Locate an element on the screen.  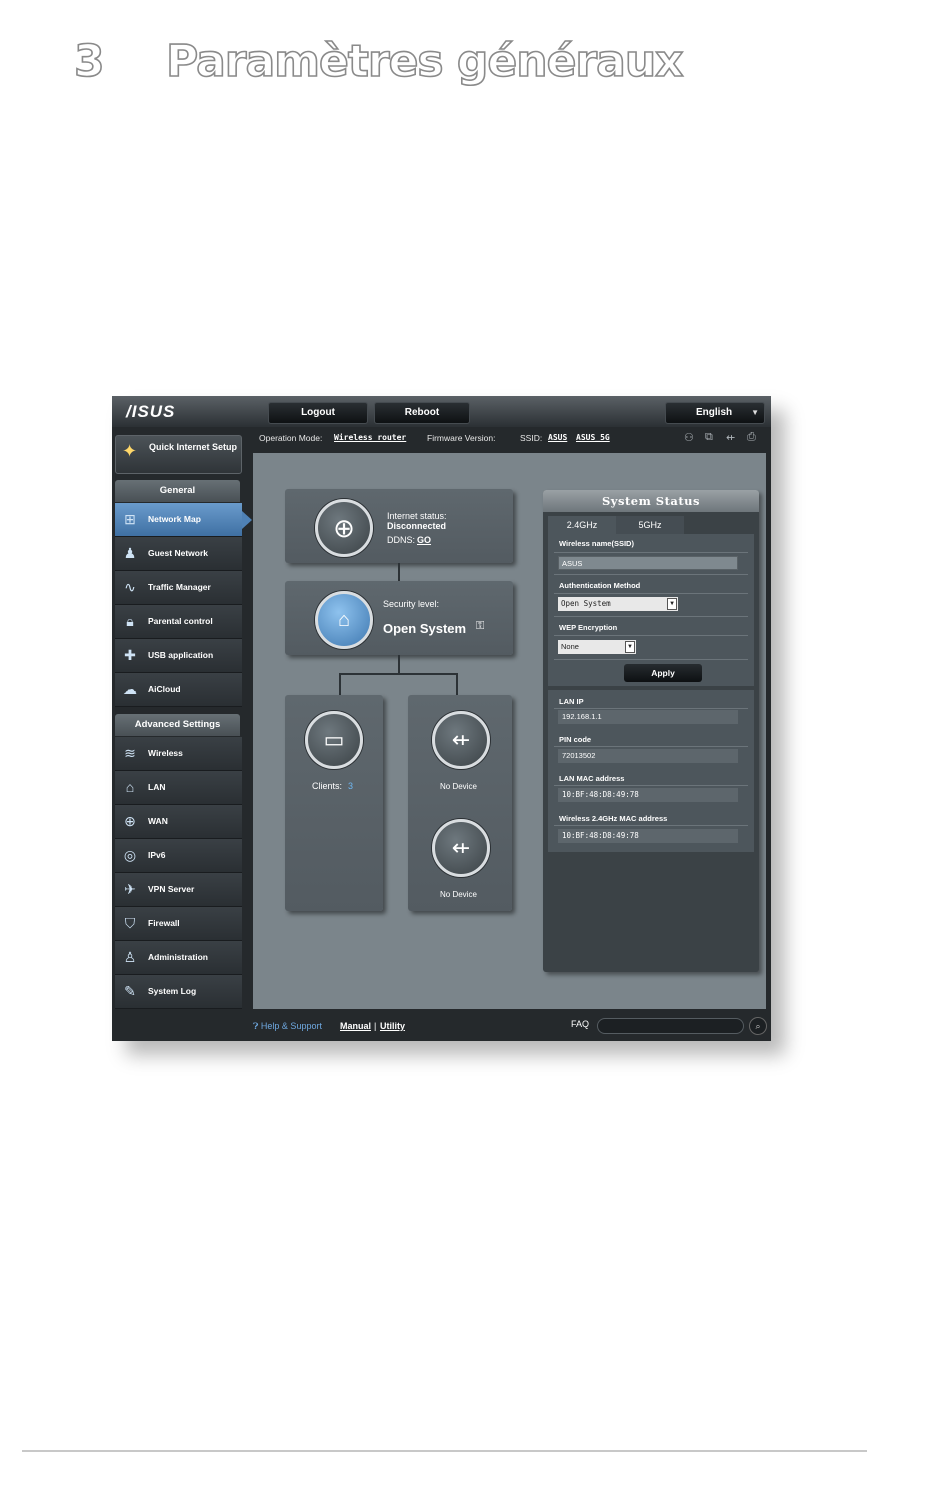
sidebar-item-network-map: ⊞ Network Map is located at coordinates (183, 520).